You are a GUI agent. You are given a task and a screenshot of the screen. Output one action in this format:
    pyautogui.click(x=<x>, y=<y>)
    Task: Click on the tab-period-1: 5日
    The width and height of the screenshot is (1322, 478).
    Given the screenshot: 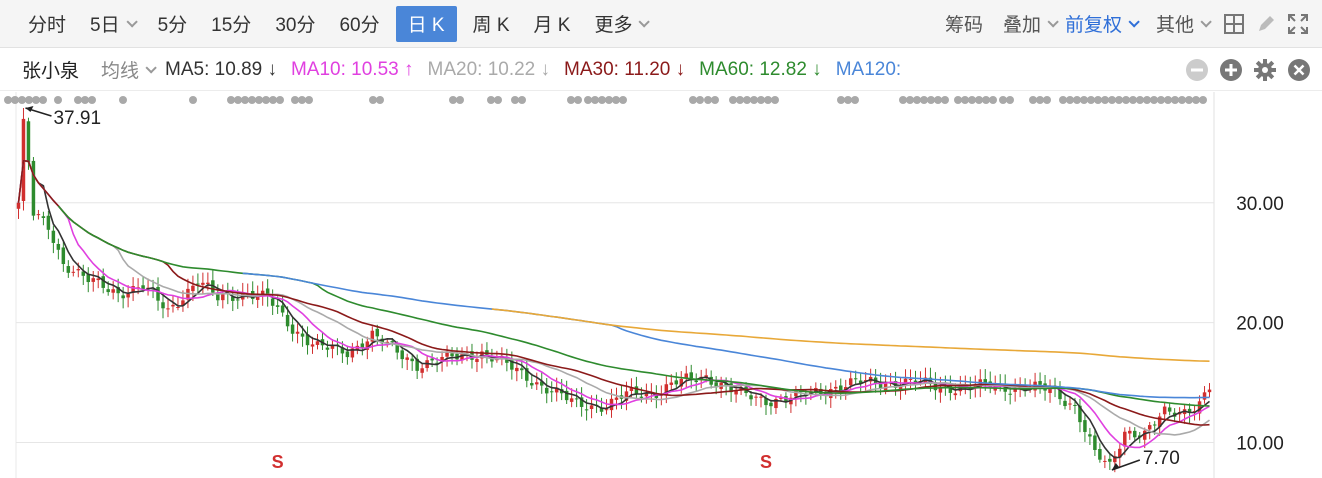 What is the action you would take?
    pyautogui.click(x=112, y=24)
    